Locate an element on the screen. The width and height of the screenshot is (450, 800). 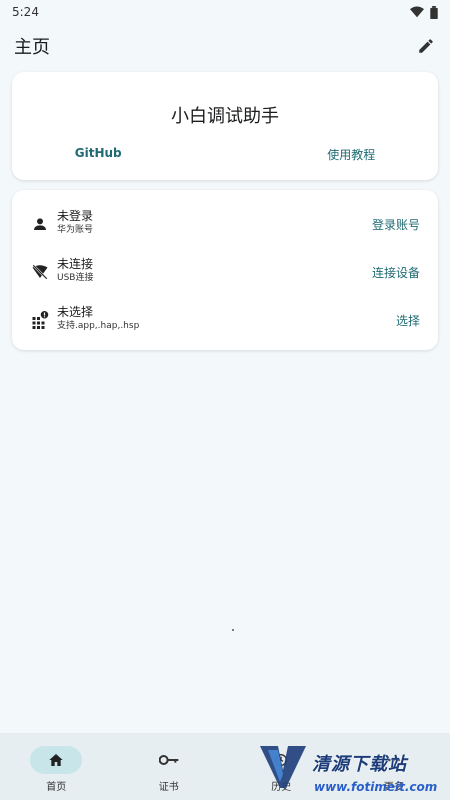
nav-history-indicator is located at coordinates (281, 760).